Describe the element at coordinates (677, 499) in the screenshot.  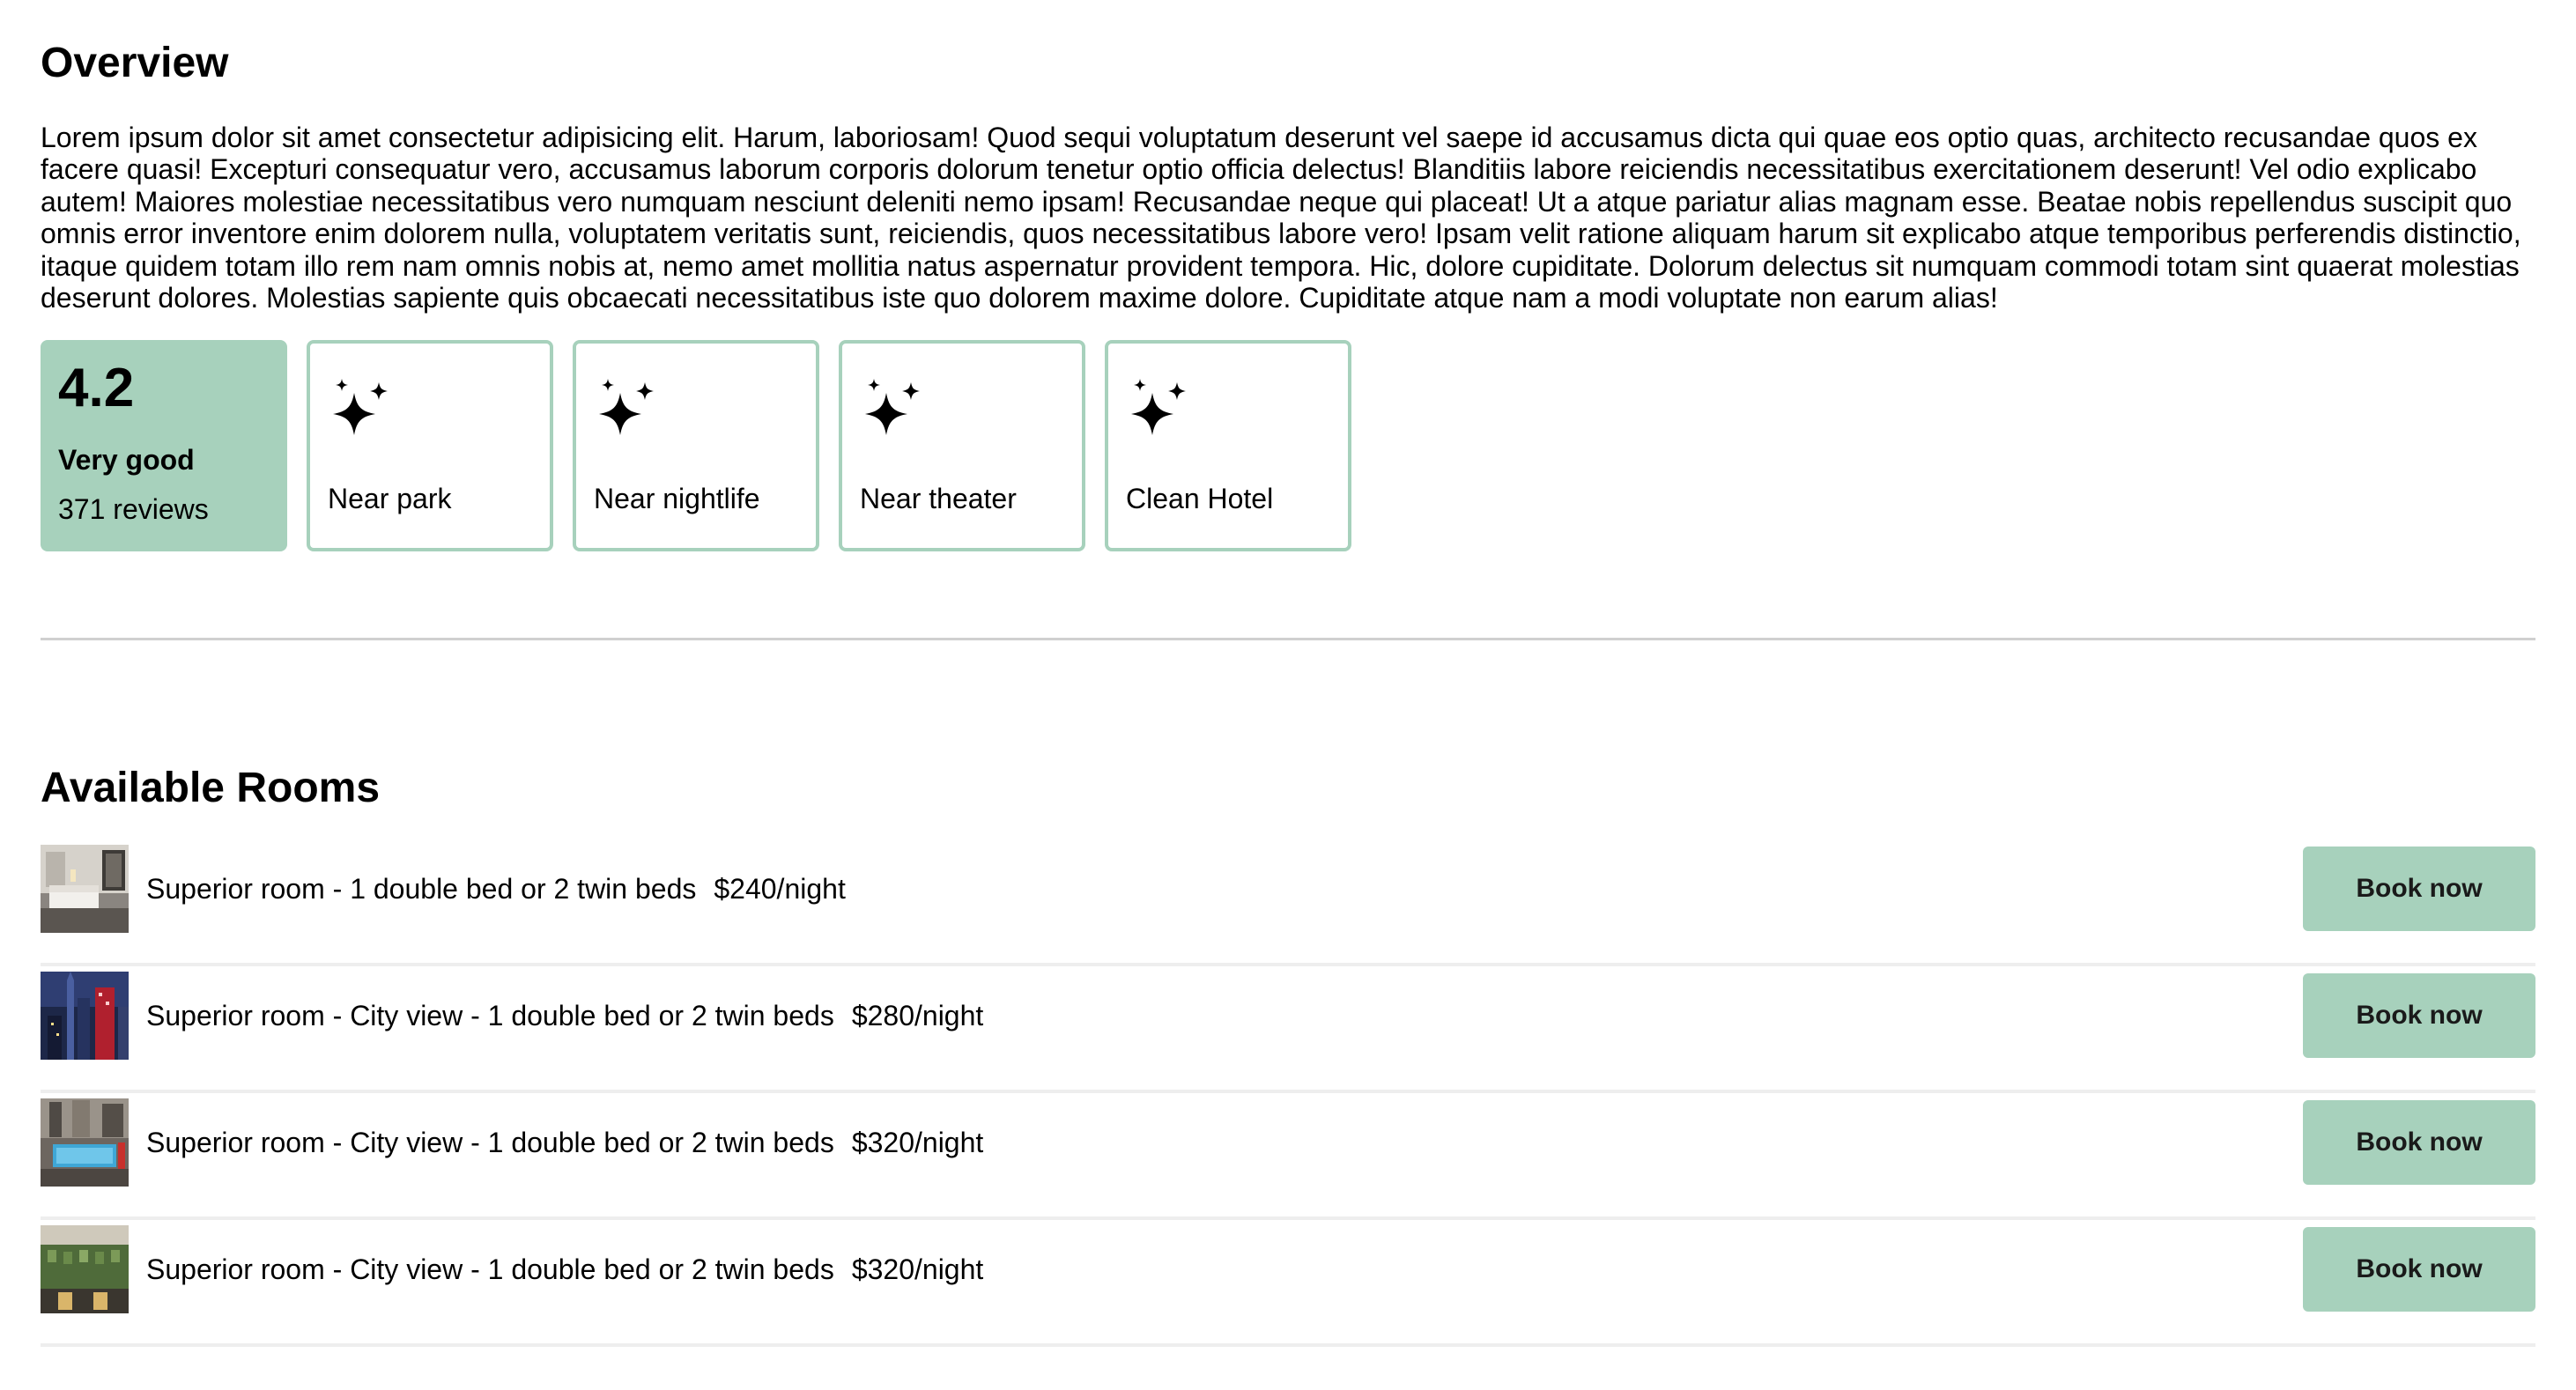
I see `feature-label: Near nightlife` at that location.